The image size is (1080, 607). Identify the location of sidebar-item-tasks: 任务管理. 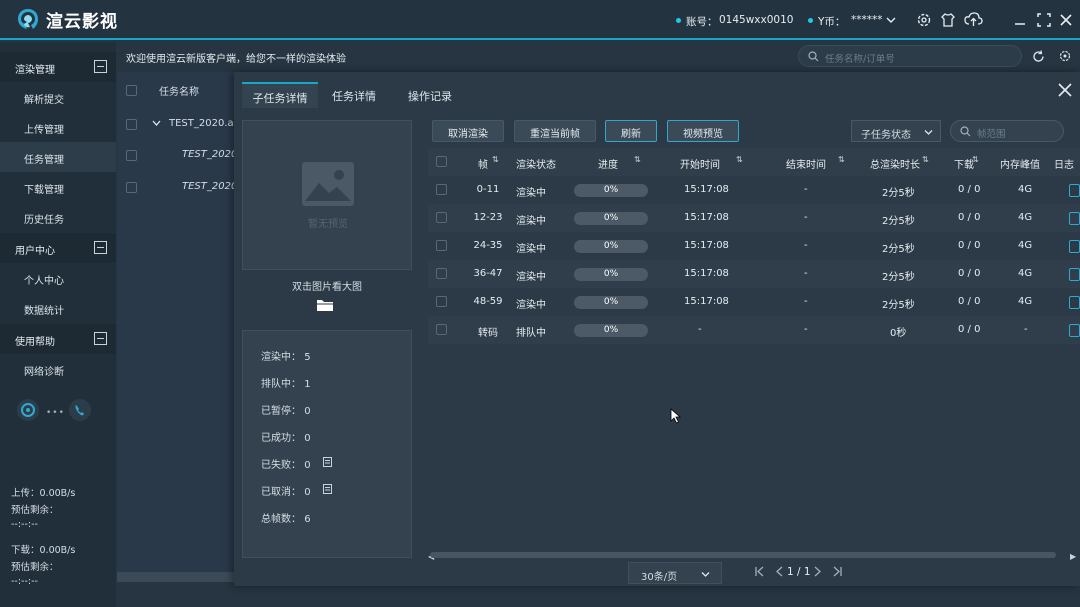
(58, 157).